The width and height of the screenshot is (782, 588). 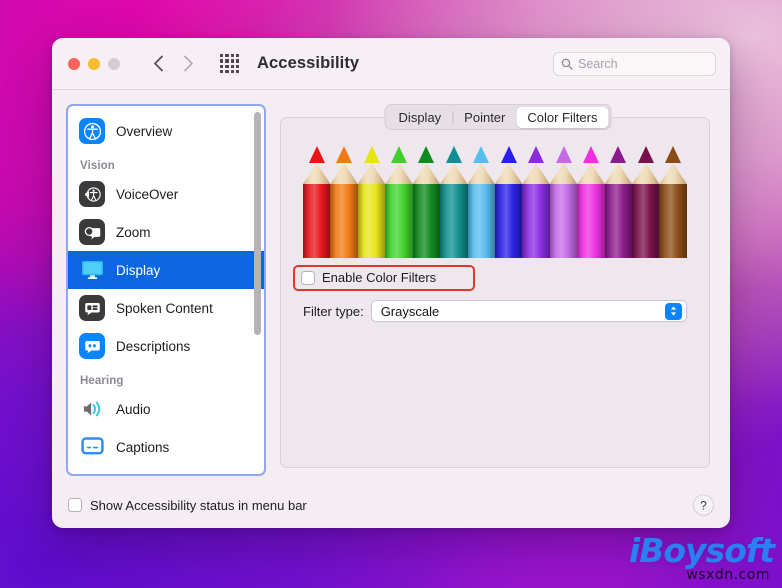 I want to click on search-input, so click(x=643, y=63).